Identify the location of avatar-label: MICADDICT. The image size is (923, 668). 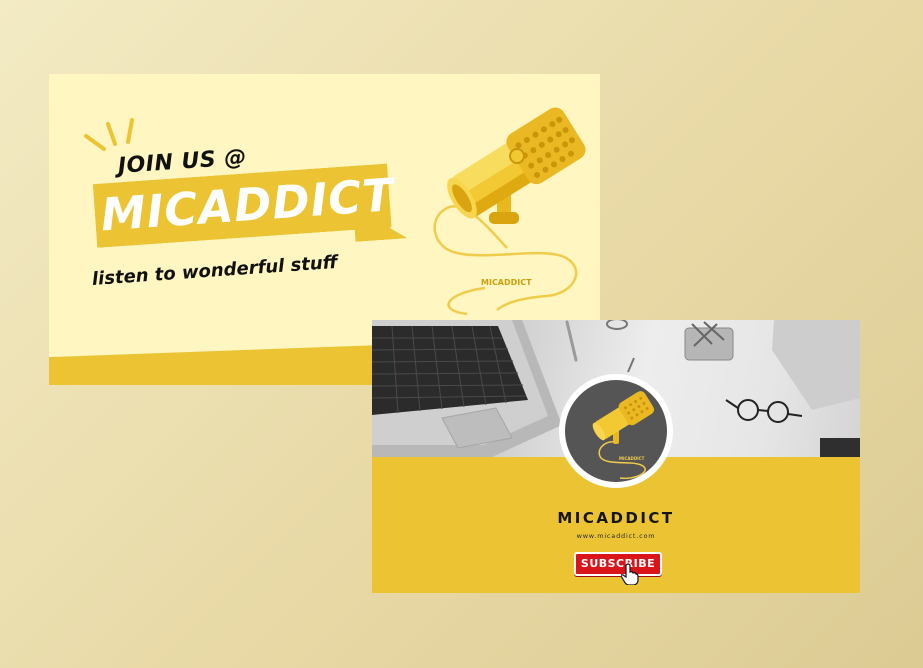
(632, 458).